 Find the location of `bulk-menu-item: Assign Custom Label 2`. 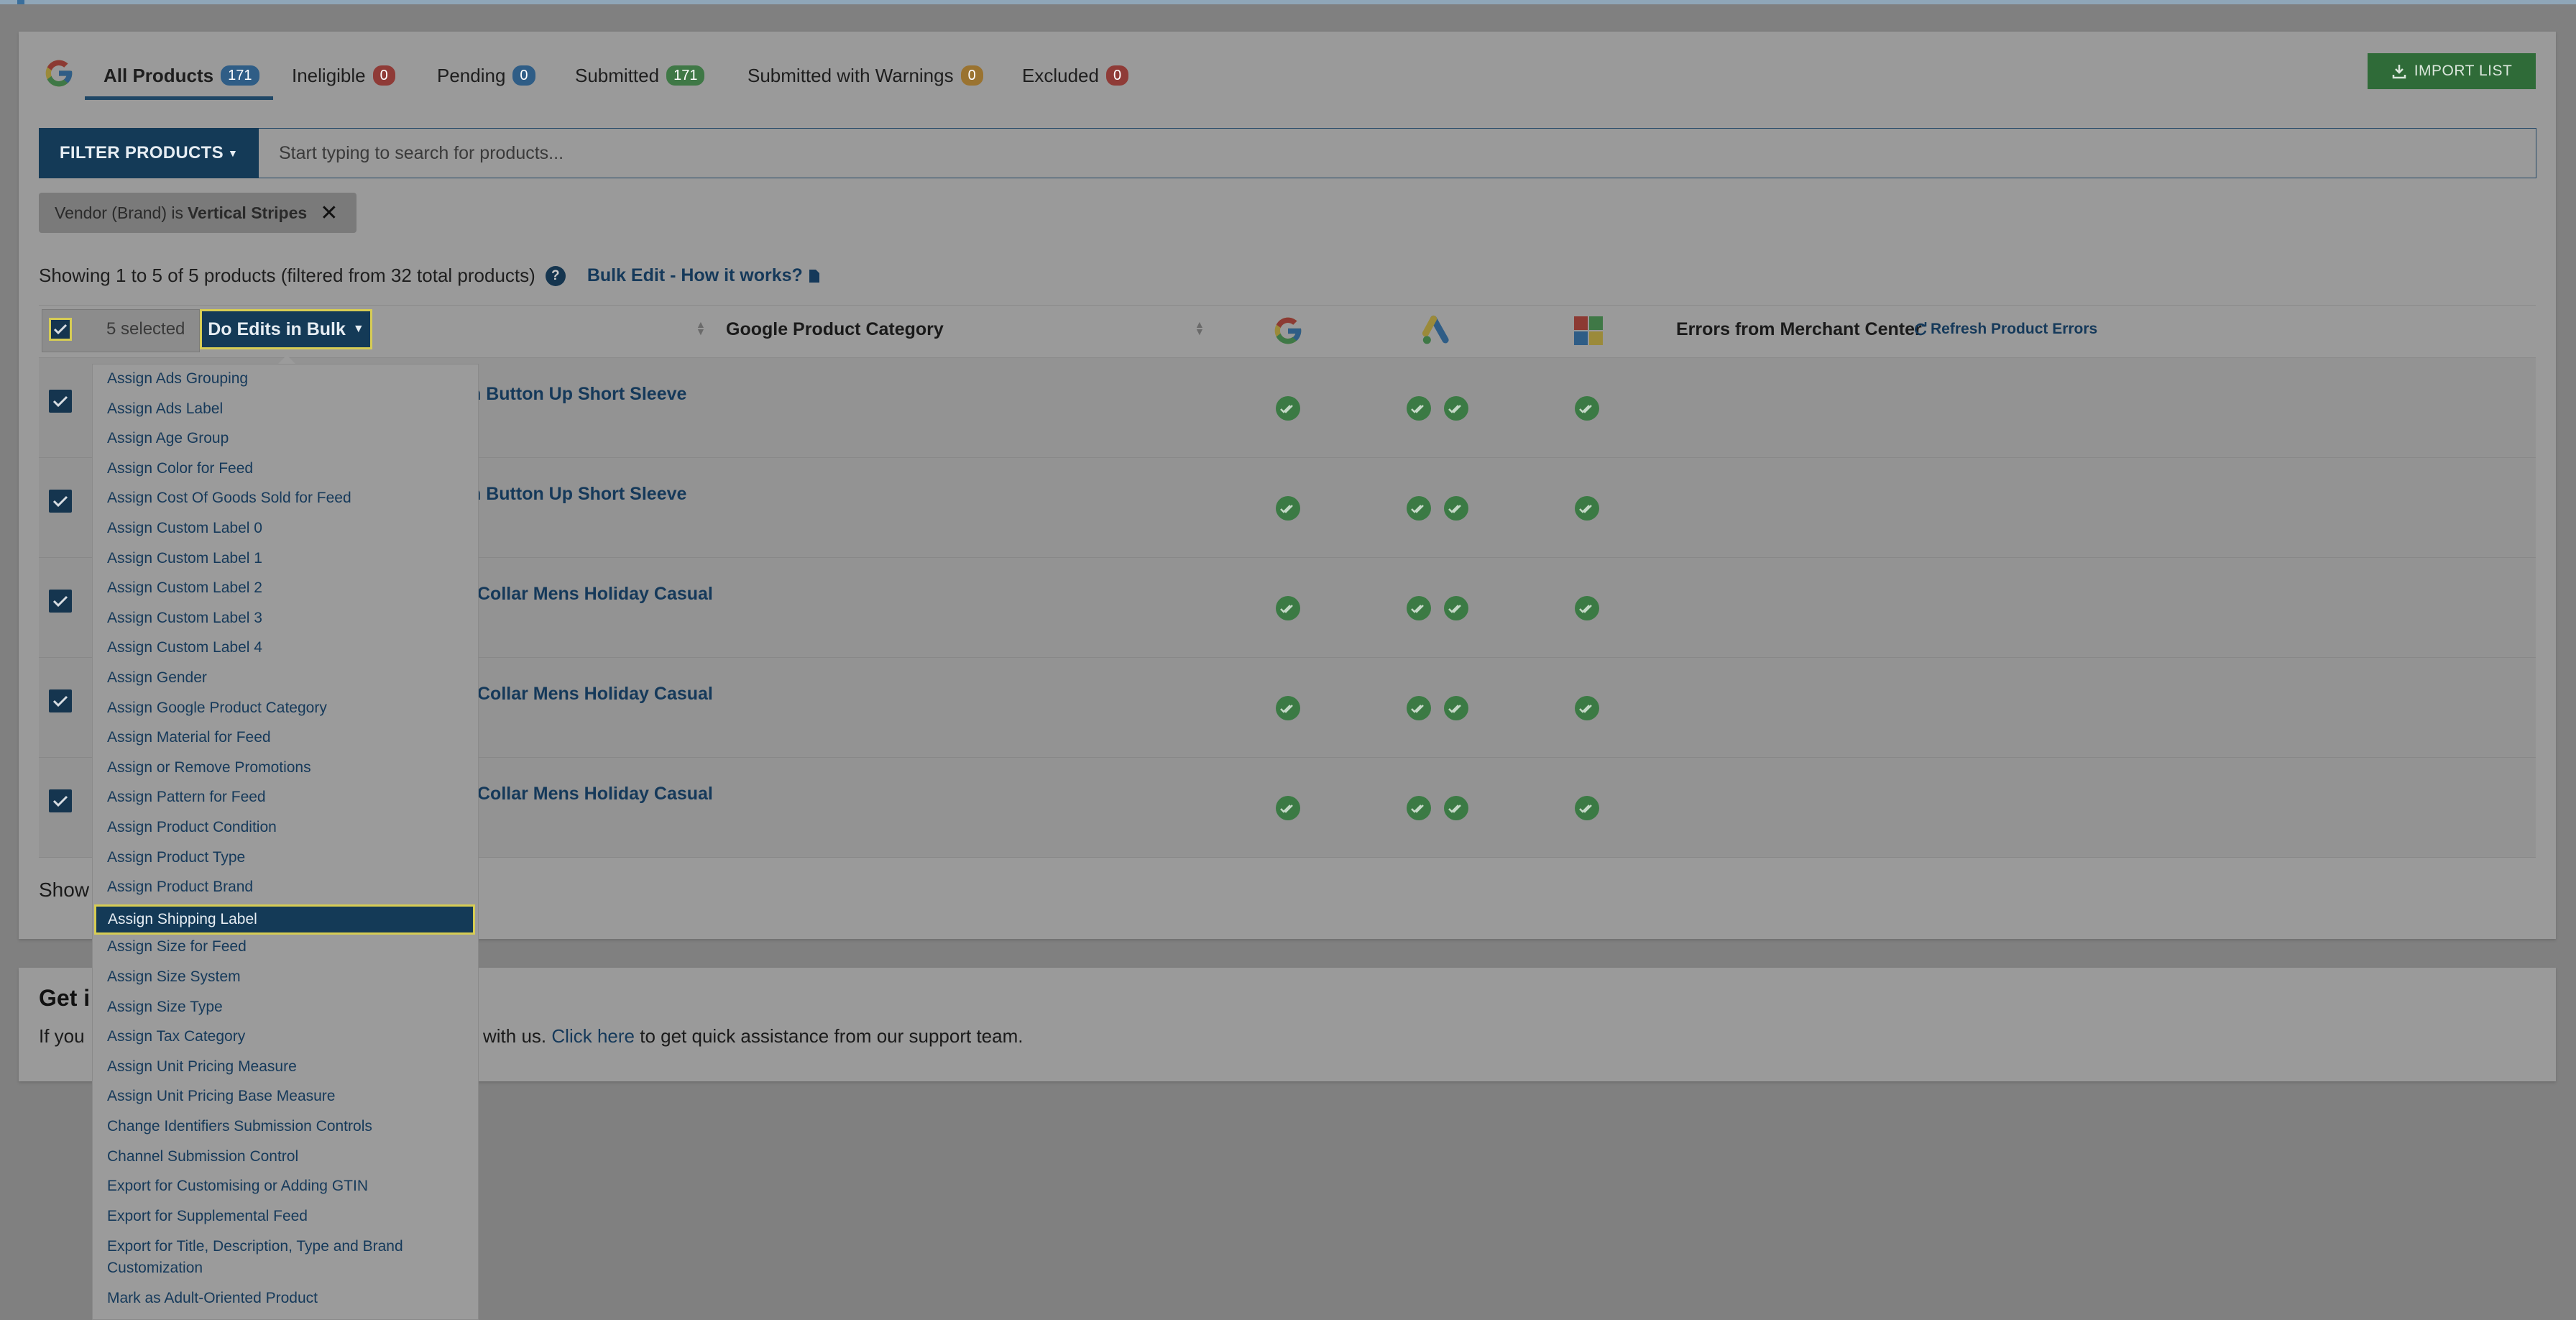

bulk-menu-item: Assign Custom Label 2 is located at coordinates (184, 588).